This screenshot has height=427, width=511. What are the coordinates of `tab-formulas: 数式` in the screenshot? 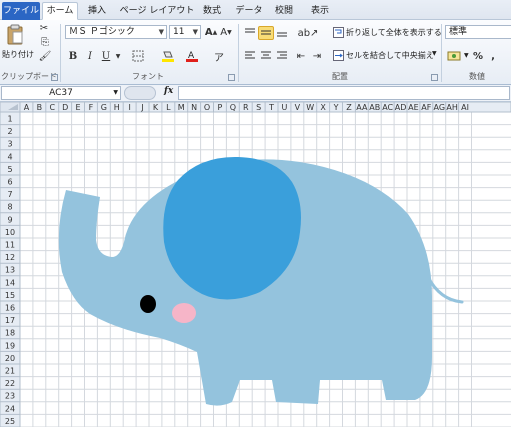 It's located at (212, 11).